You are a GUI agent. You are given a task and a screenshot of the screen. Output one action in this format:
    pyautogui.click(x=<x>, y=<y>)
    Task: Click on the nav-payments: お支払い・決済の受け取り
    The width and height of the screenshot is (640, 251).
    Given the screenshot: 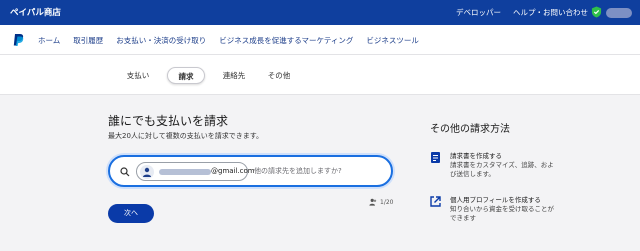 What is the action you would take?
    pyautogui.click(x=161, y=40)
    